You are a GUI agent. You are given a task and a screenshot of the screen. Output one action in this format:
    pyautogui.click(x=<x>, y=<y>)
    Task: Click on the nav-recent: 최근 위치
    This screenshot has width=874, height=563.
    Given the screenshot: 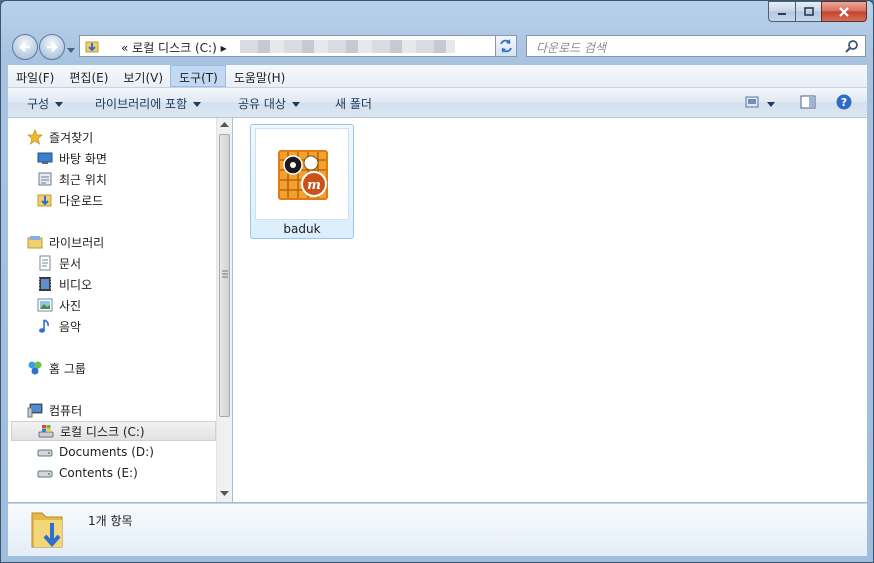 What is the action you would take?
    pyautogui.click(x=72, y=179)
    